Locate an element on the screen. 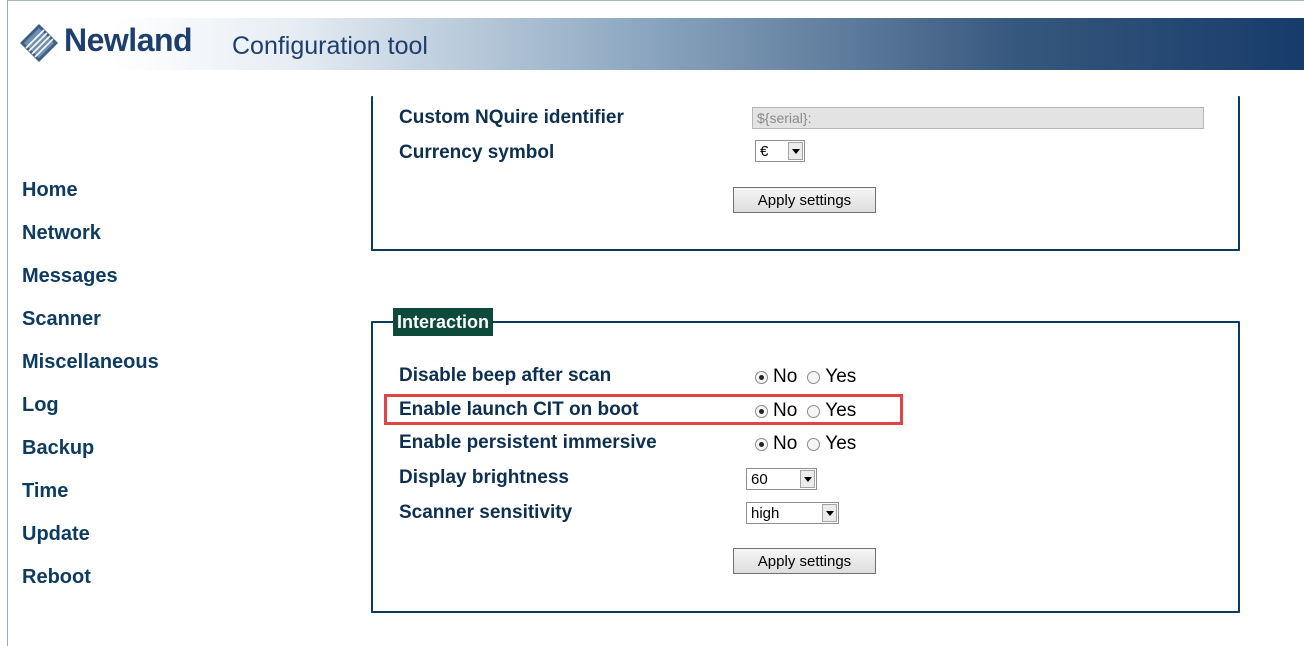 Image resolution: width=1304 pixels, height=646 pixels. identifier-input is located at coordinates (978, 118).